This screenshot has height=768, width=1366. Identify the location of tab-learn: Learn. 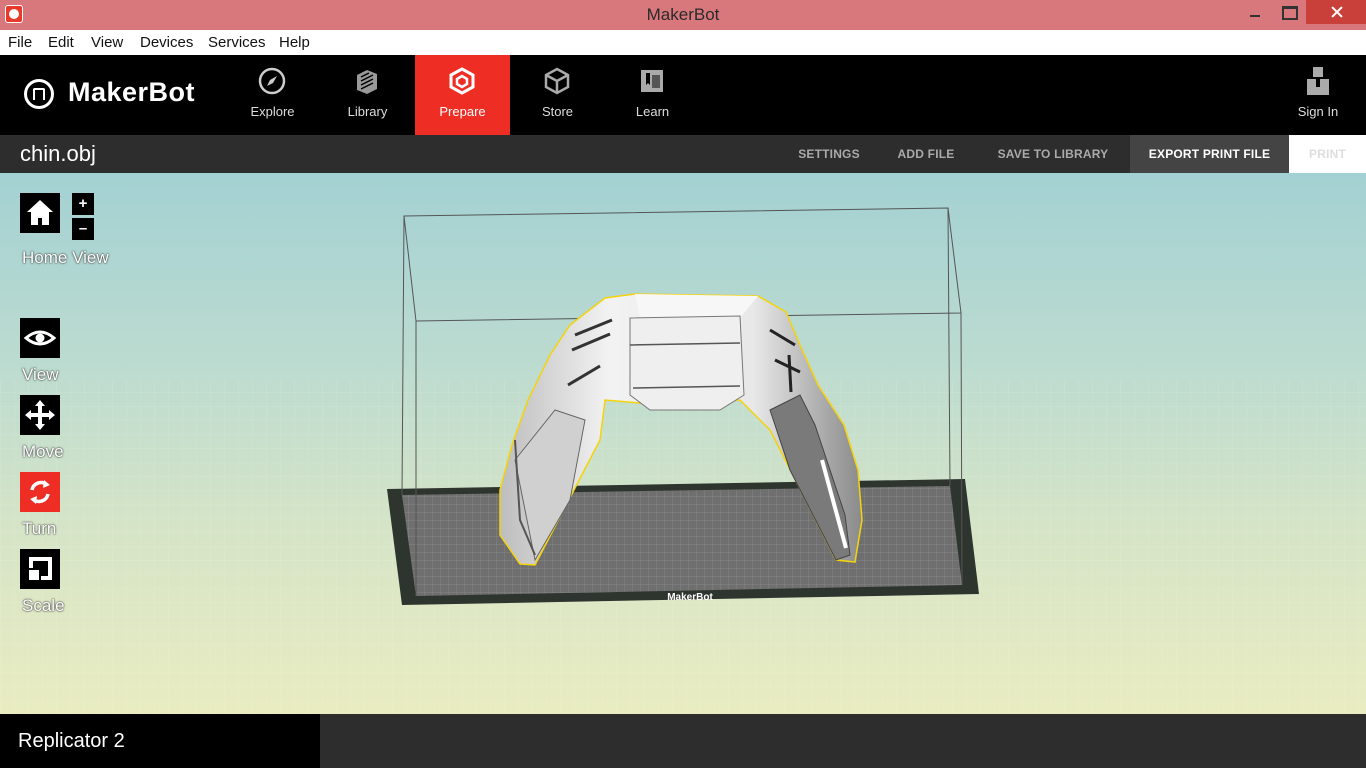
(652, 95).